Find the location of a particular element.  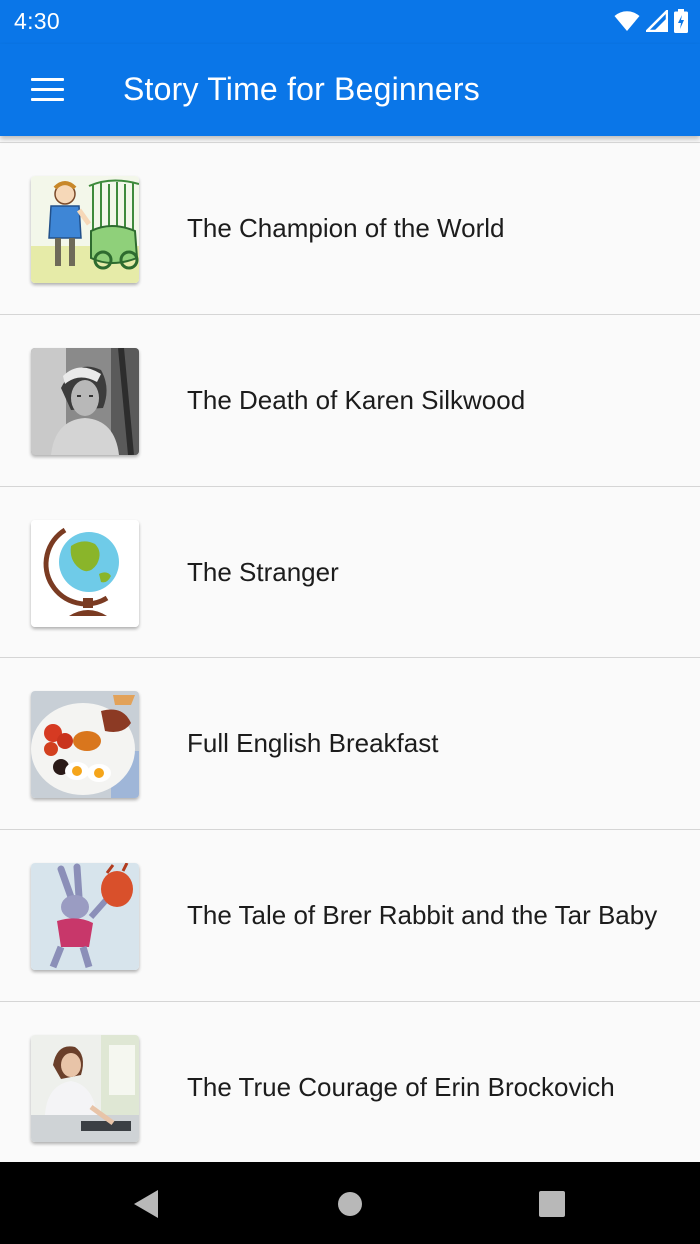

list-item: The True Courage of Erin Brockovich is located at coordinates (350, 1081).